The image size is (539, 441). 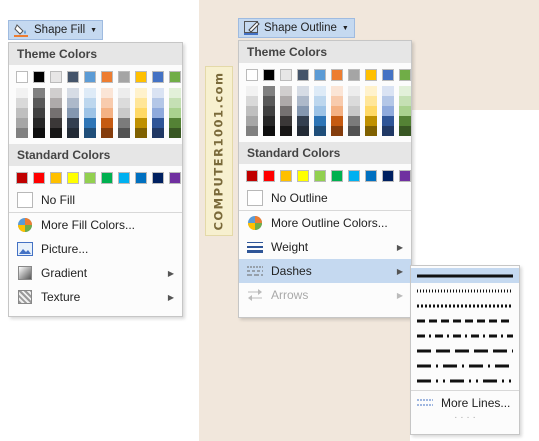 I want to click on arrows-item: Arrows ▶, so click(x=325, y=295).